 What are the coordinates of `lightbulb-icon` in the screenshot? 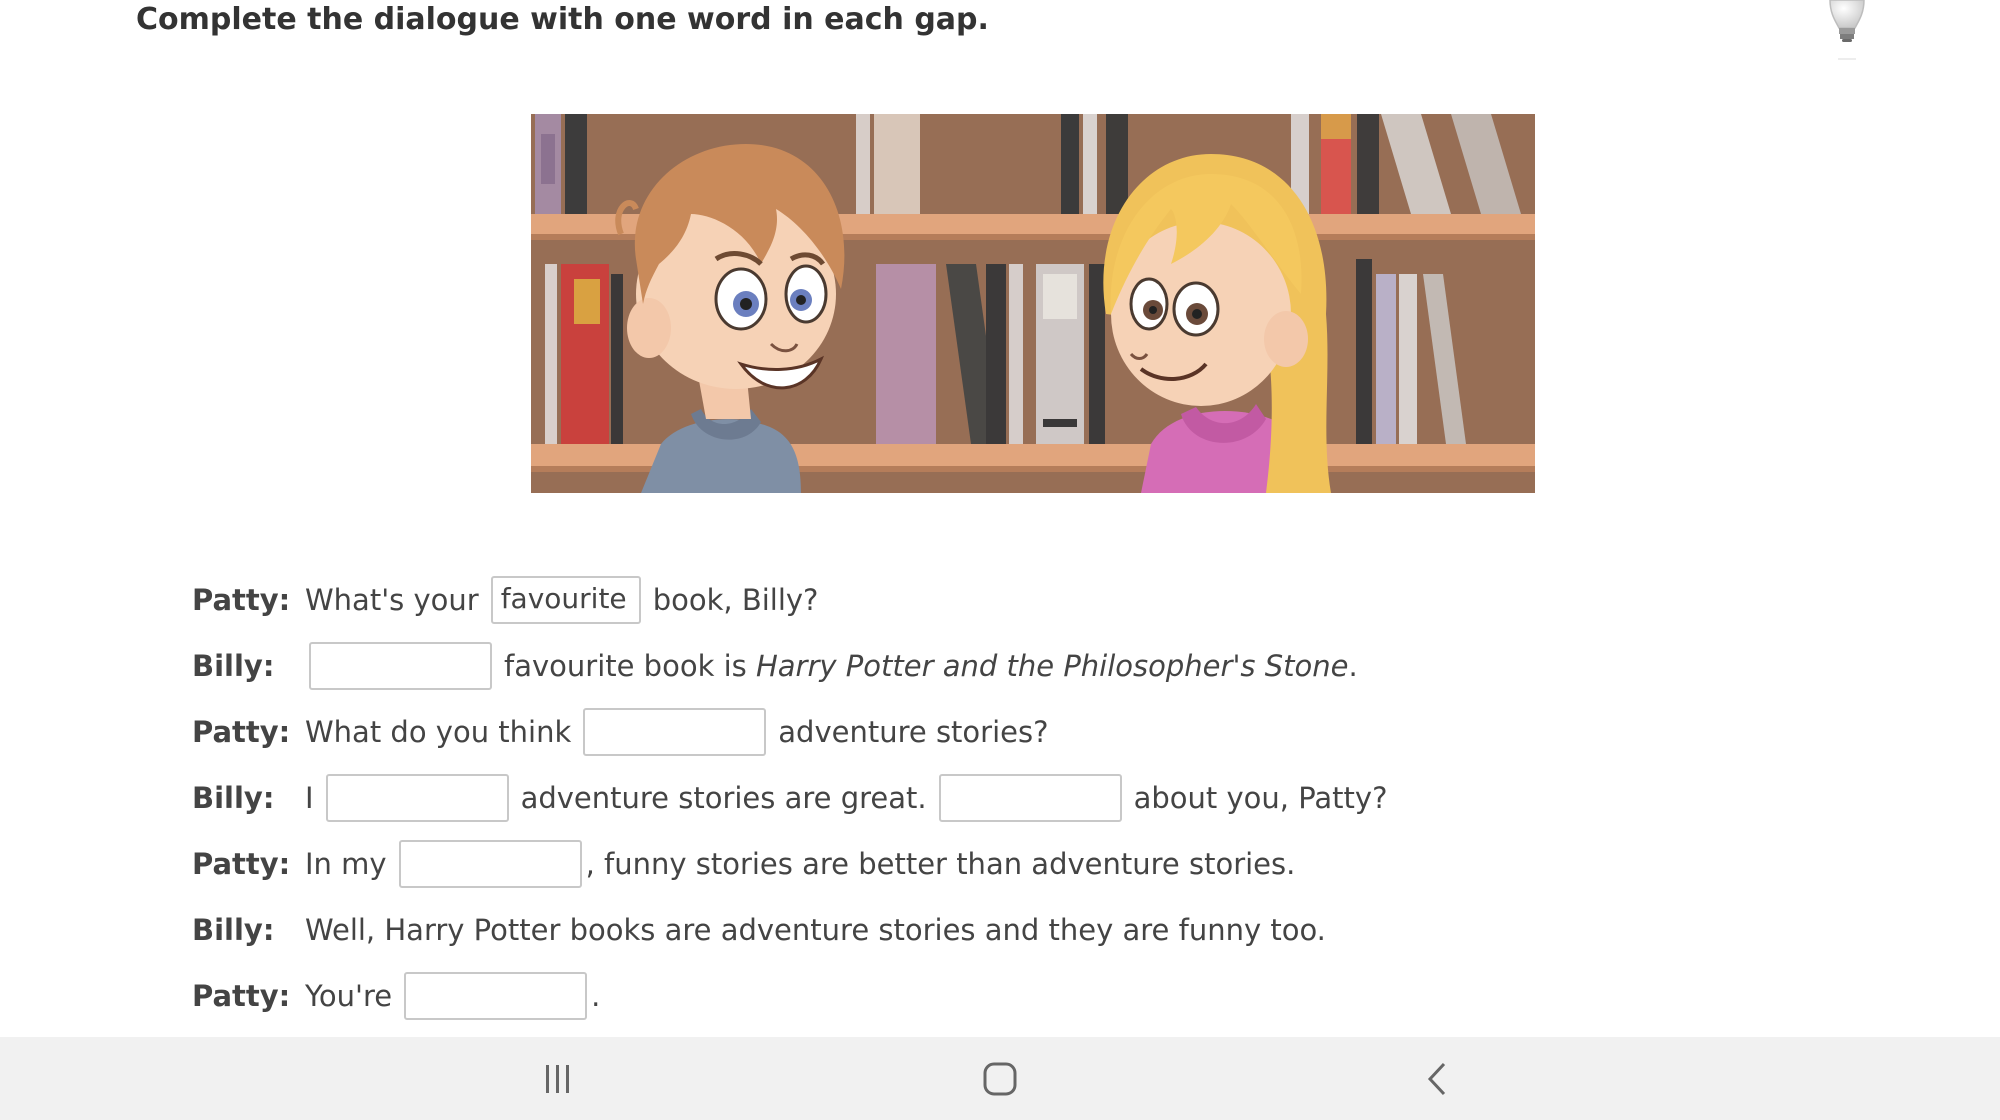 It's located at (1847, 31).